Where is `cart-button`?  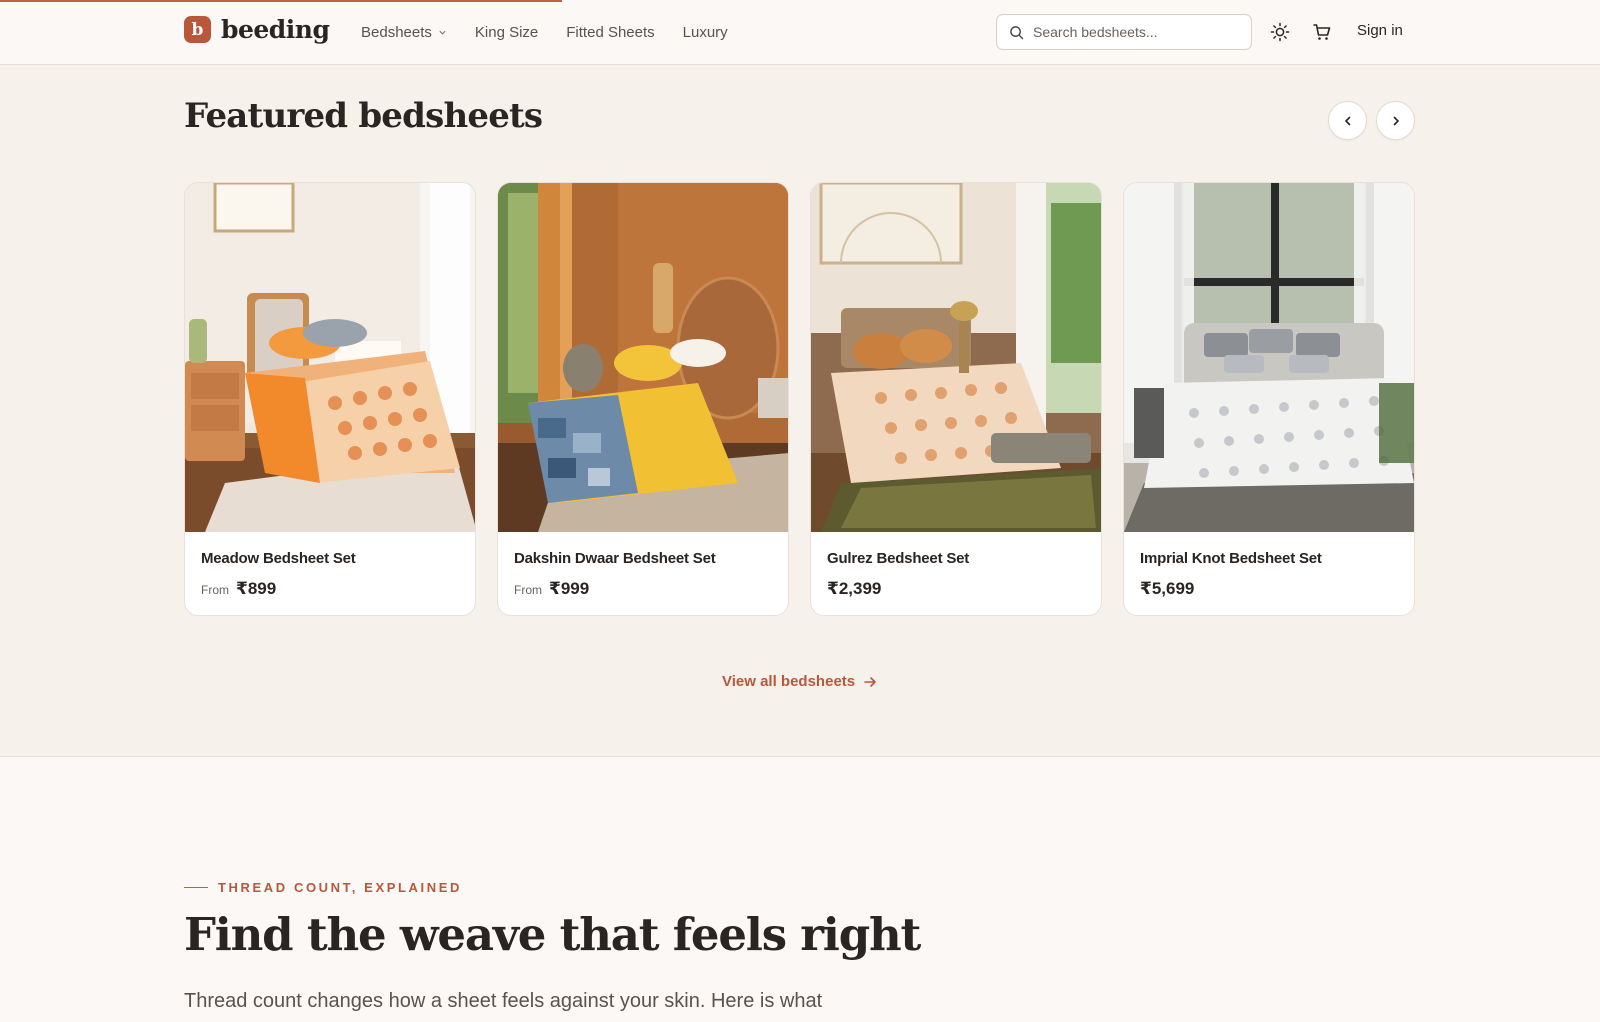
cart-button is located at coordinates (1322, 32).